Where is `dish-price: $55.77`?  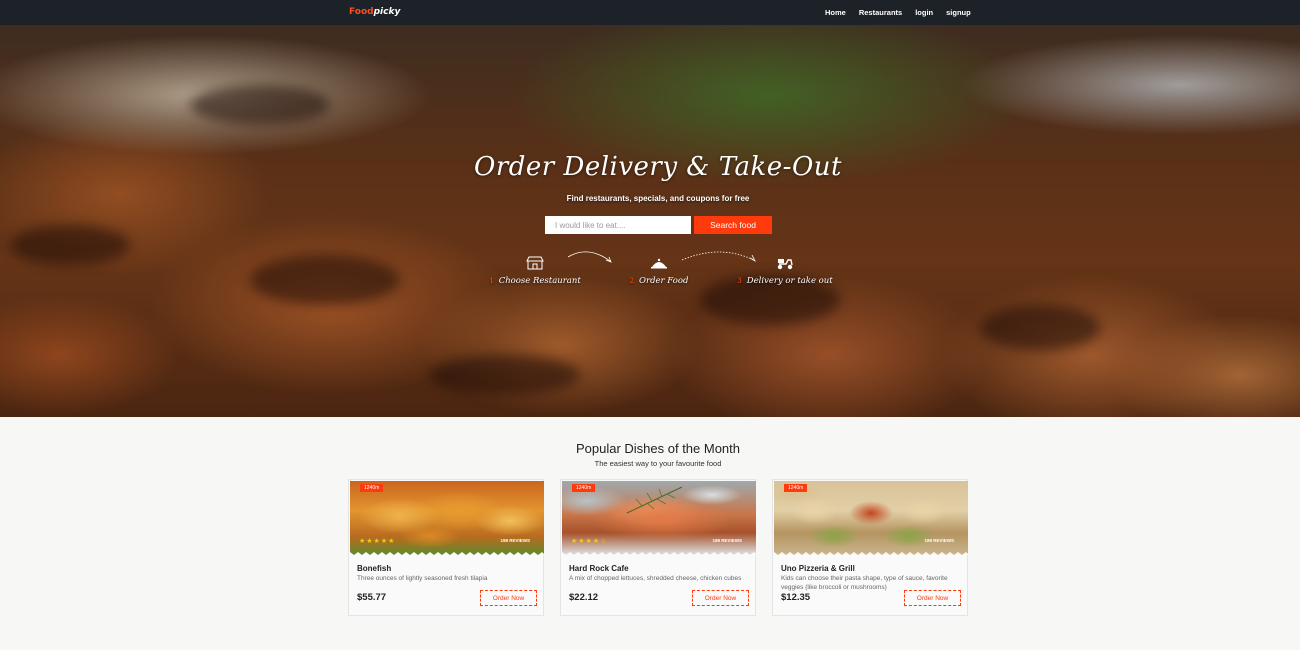 dish-price: $55.77 is located at coordinates (372, 597).